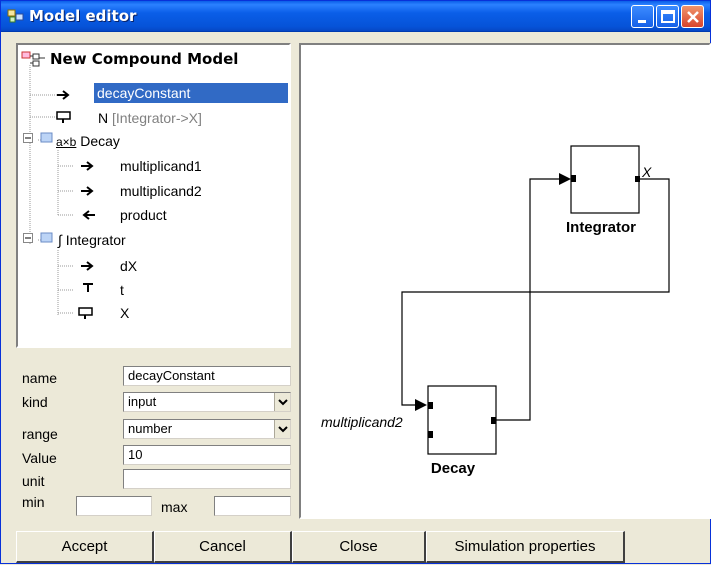  I want to click on time-input-icon, so click(88, 287).